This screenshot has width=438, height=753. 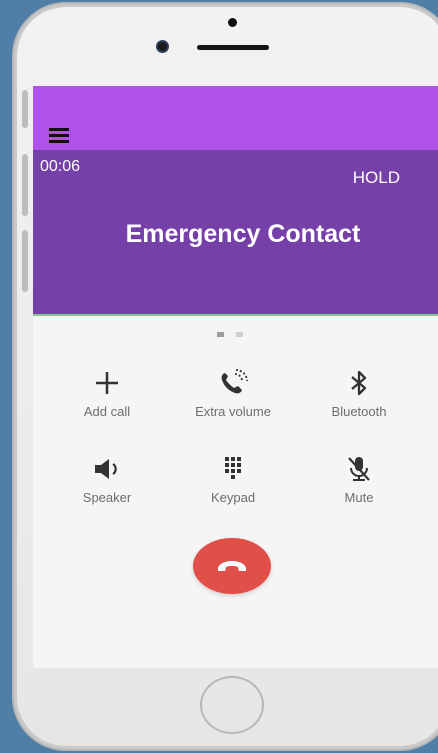 I want to click on hold-button: HOLD, so click(x=376, y=178).